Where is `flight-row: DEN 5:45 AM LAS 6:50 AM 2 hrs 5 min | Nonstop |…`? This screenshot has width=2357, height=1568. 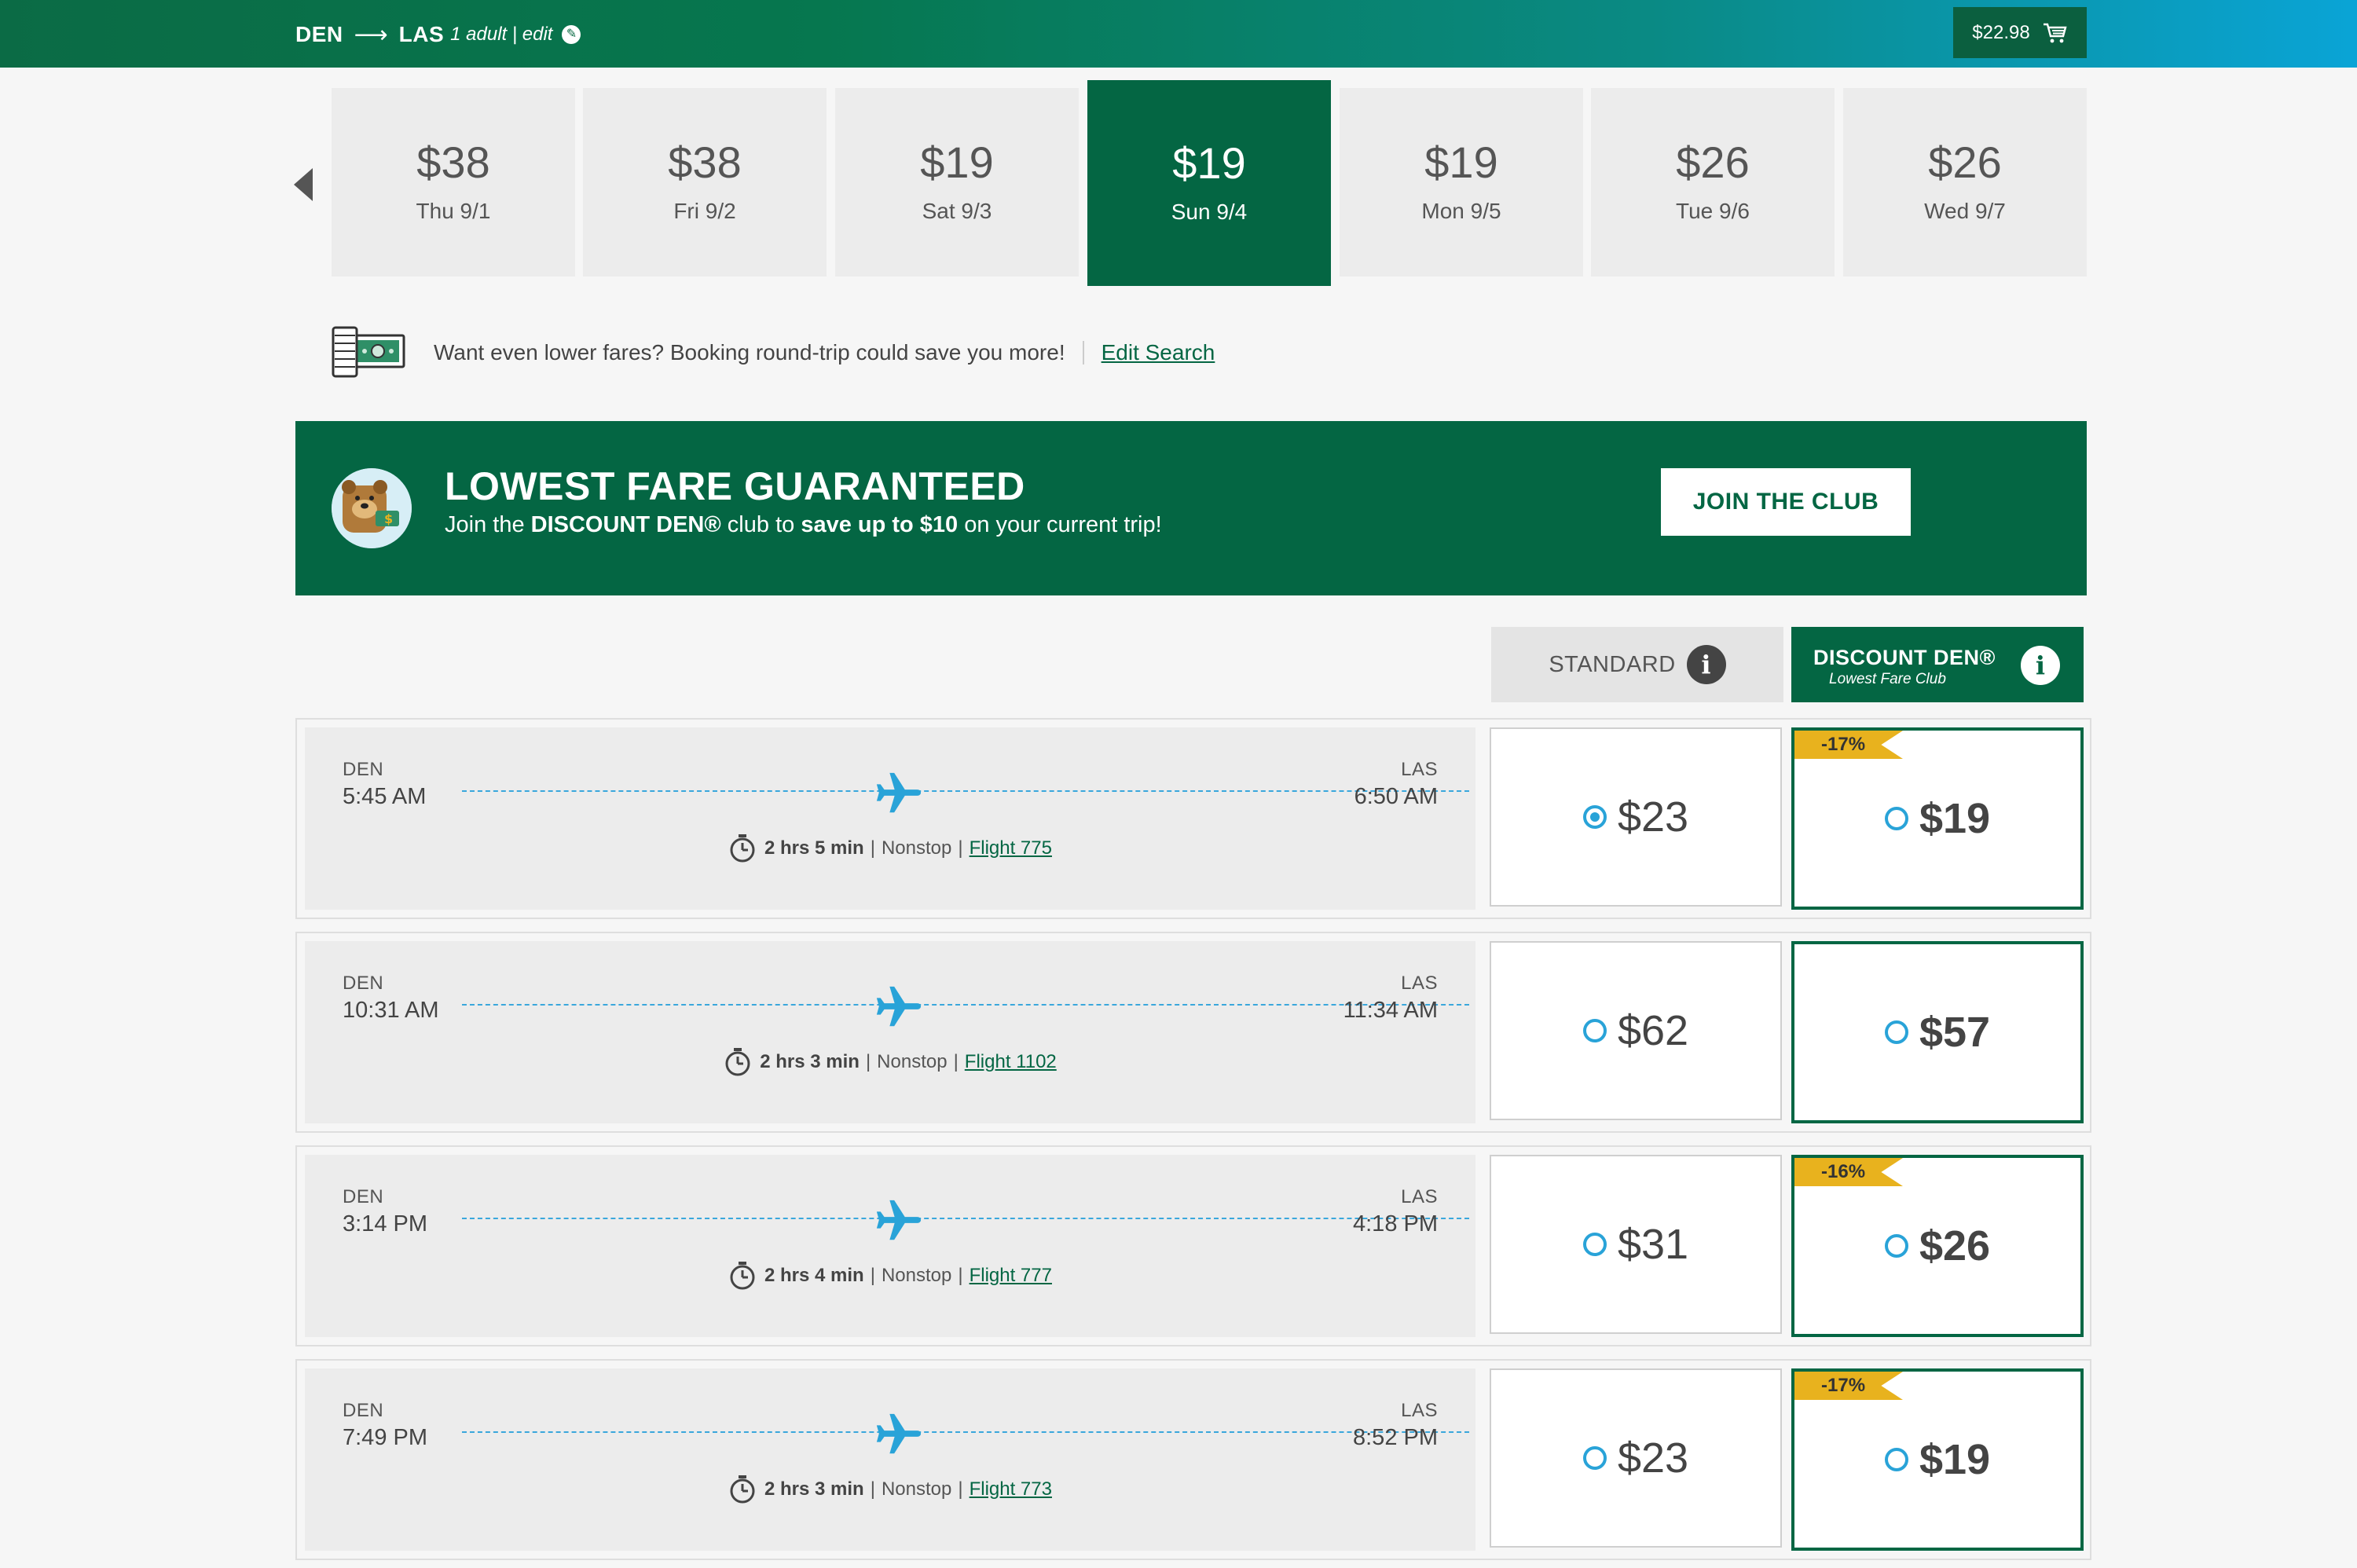 flight-row: DEN 5:45 AM LAS 6:50 AM 2 hrs 5 min | Nonstop |… is located at coordinates (1193, 818).